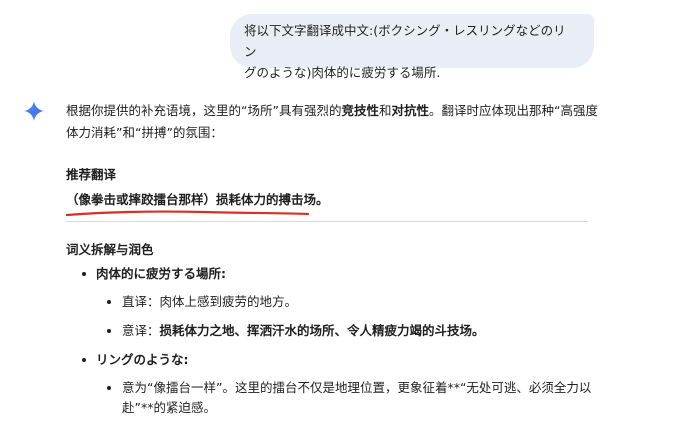  Describe the element at coordinates (91, 174) in the screenshot. I see `recommended-heading: 推荐翻译` at that location.